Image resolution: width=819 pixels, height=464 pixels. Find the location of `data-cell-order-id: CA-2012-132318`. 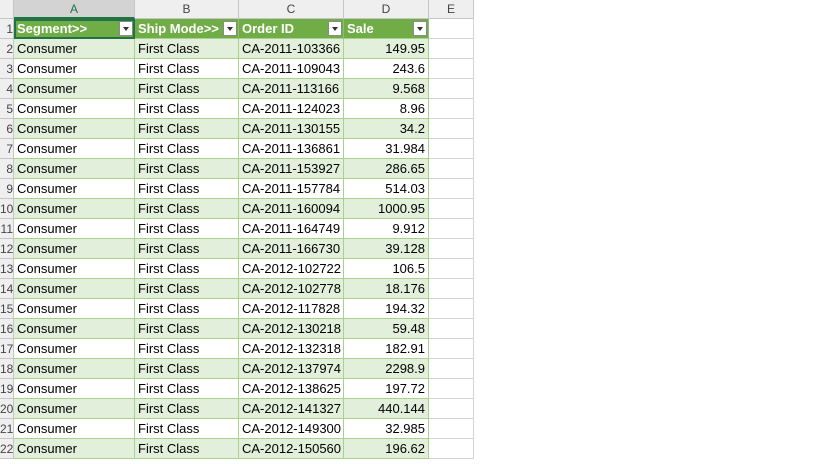

data-cell-order-id: CA-2012-132318 is located at coordinates (291, 349).